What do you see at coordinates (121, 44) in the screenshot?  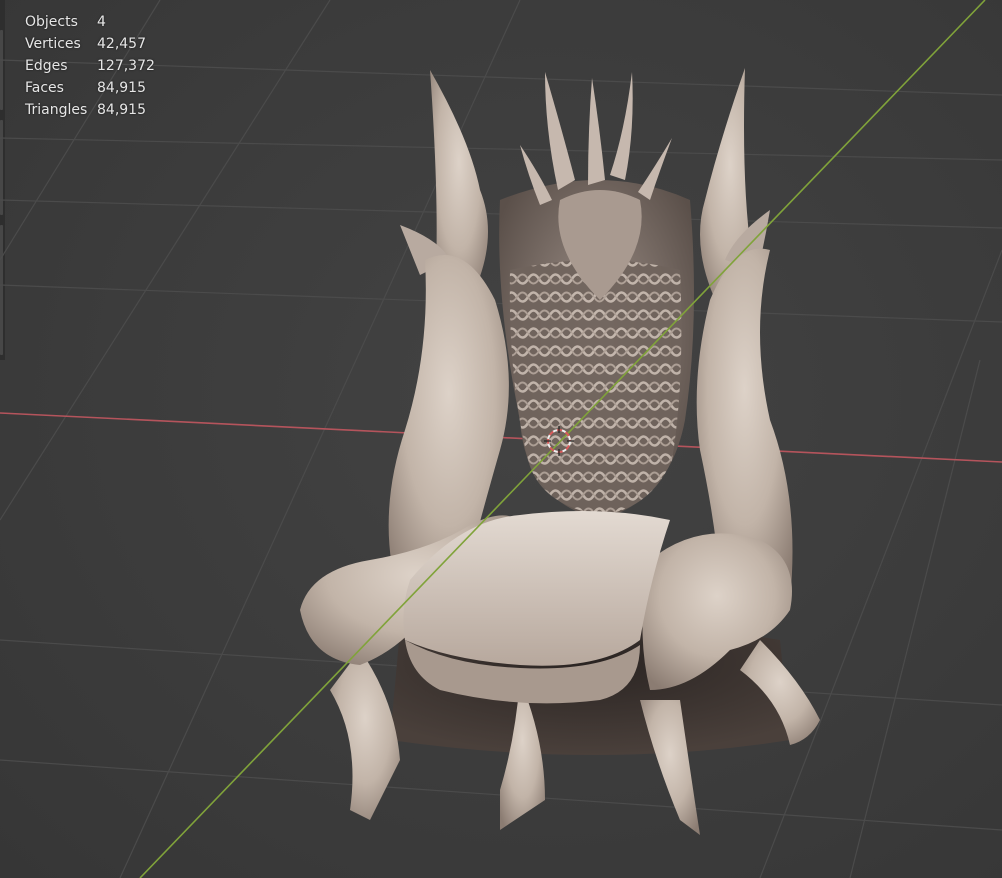 I see `stat-value: 42,457` at bounding box center [121, 44].